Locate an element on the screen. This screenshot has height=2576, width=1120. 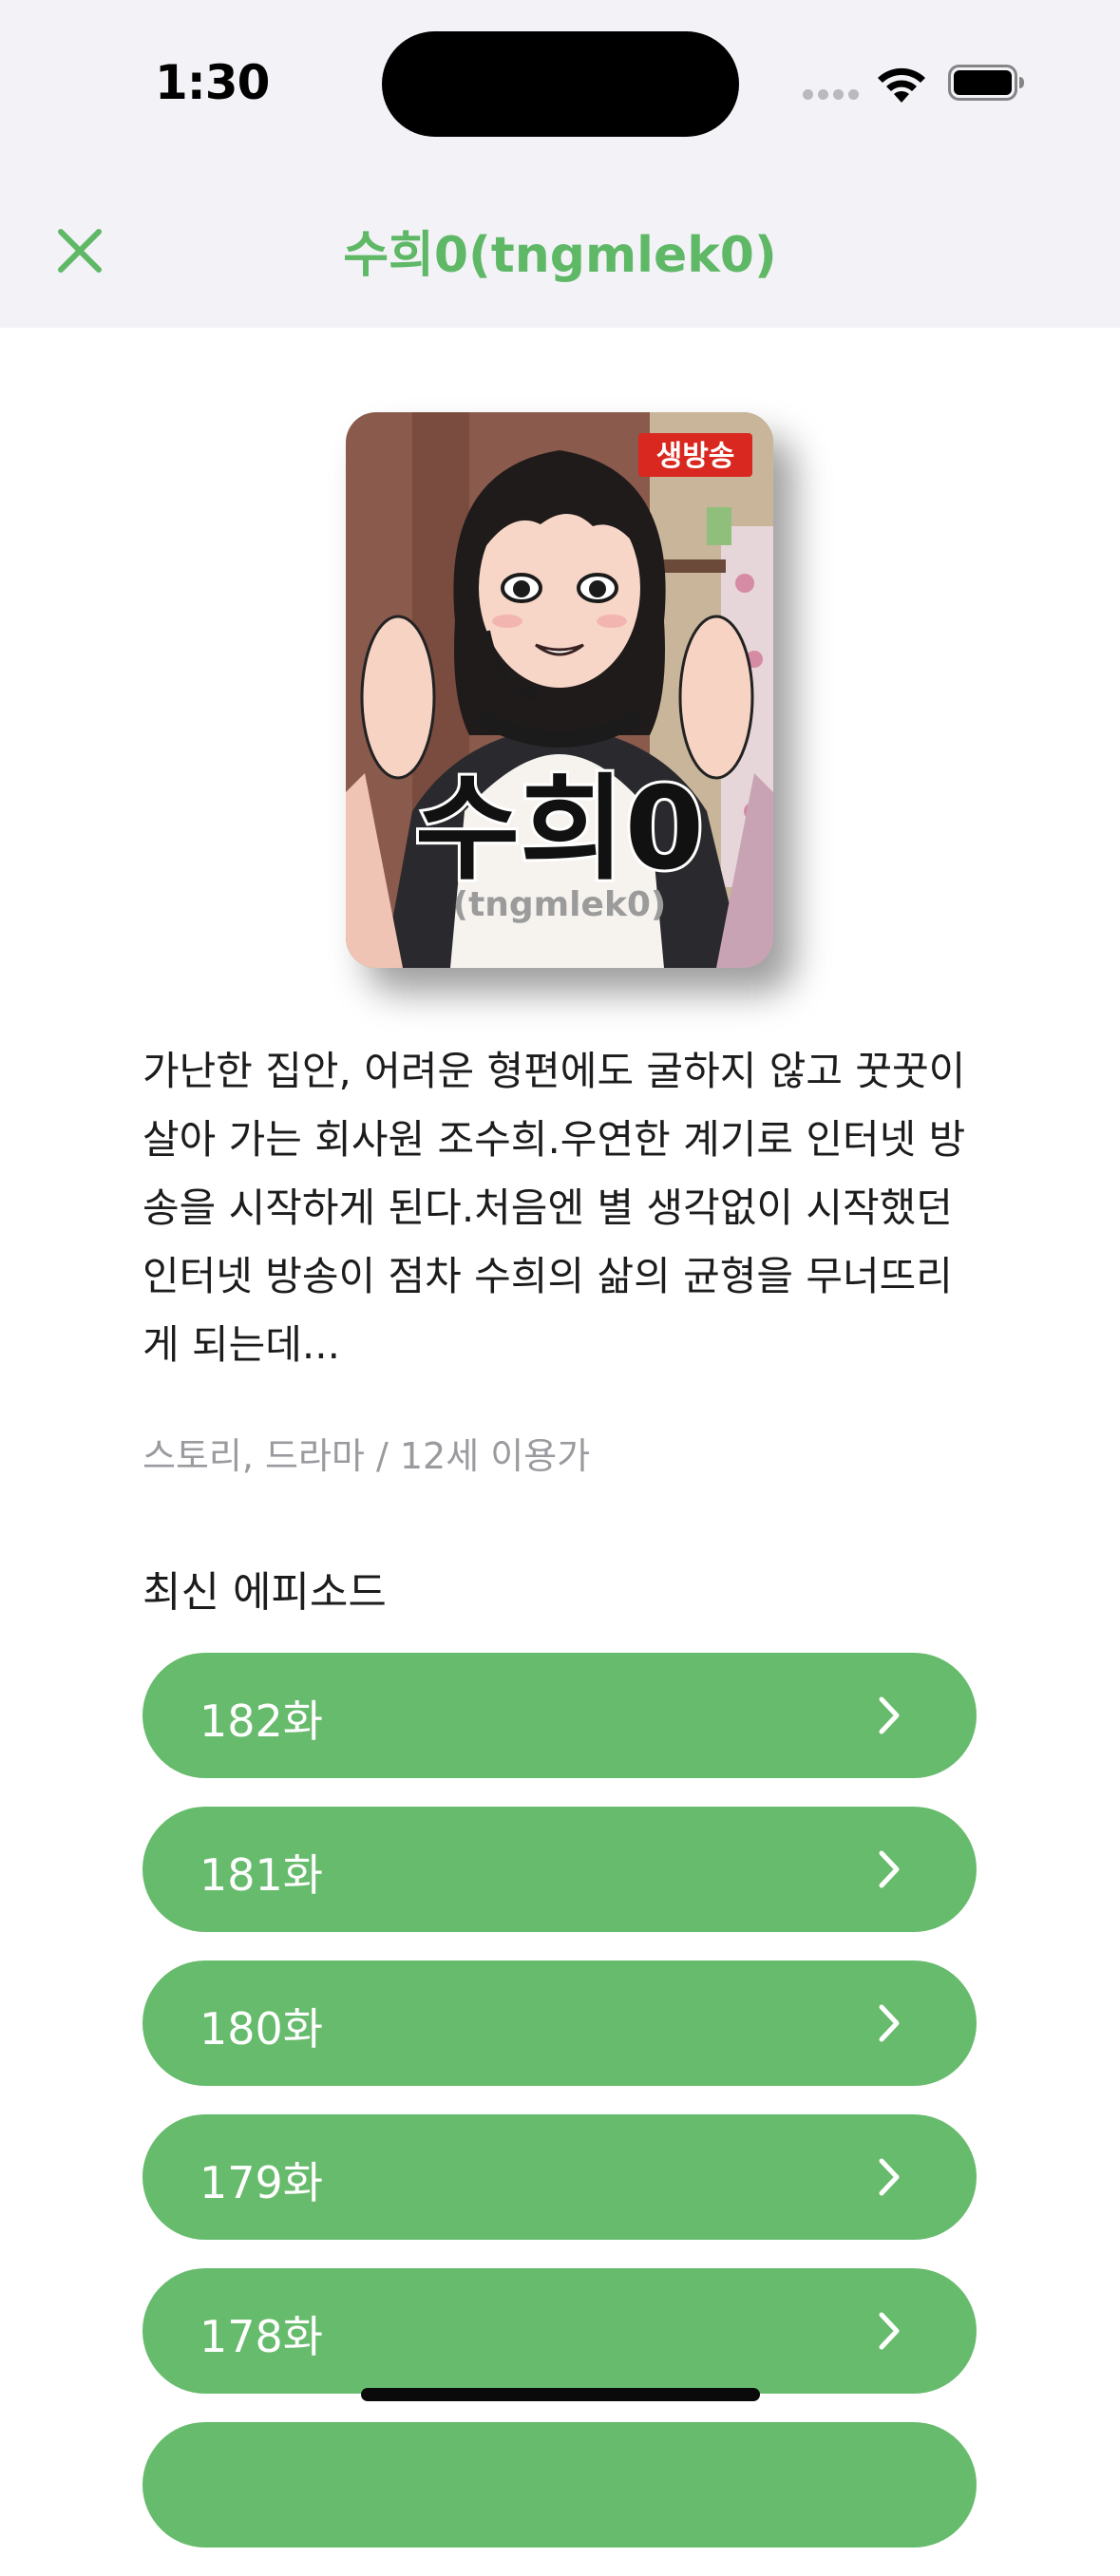
close-icon is located at coordinates (79, 250).